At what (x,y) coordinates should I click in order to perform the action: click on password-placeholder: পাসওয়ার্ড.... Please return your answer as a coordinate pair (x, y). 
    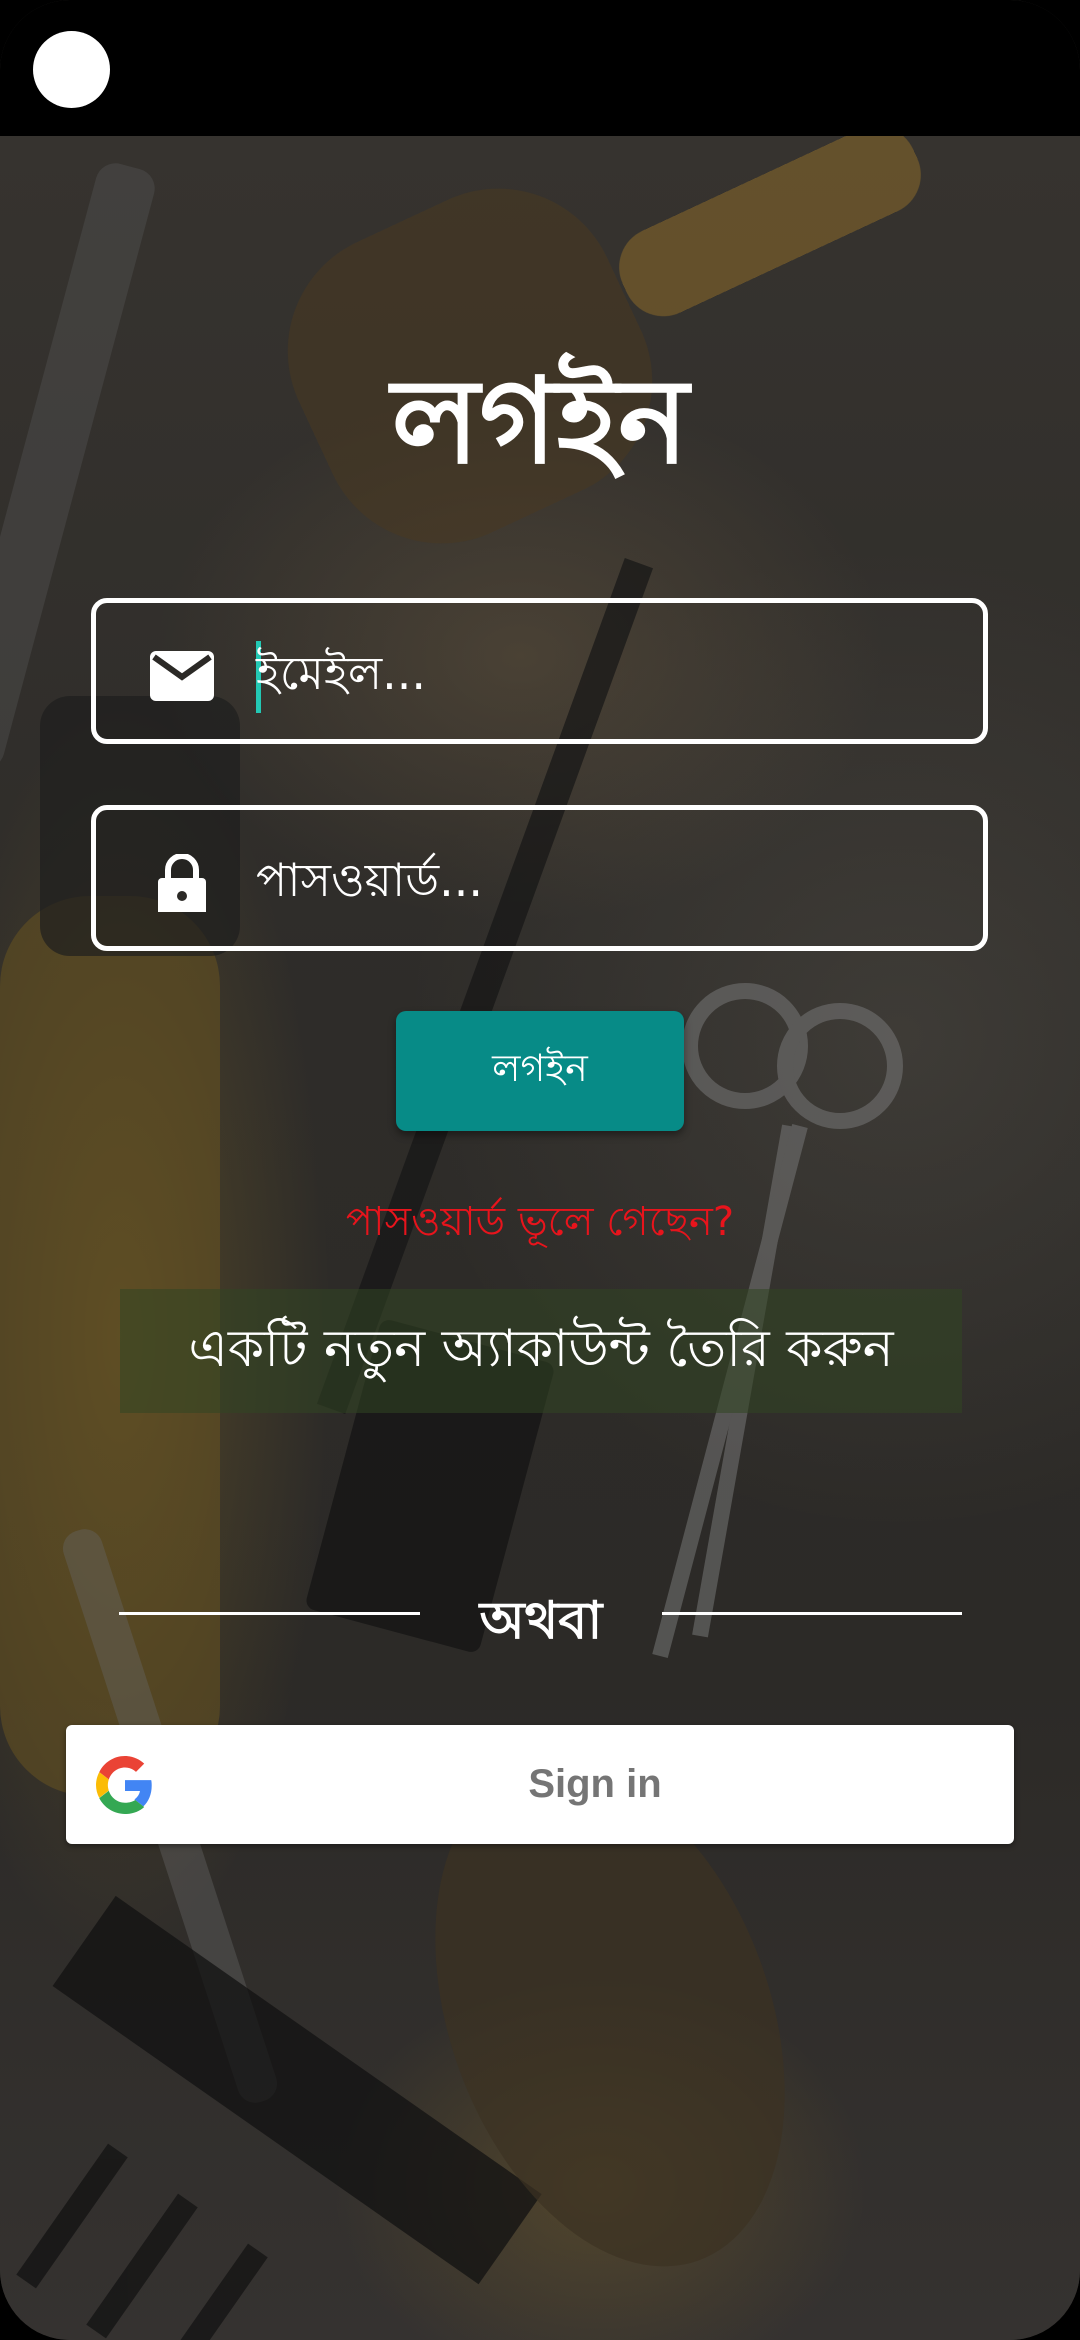
    Looking at the image, I should click on (369, 880).